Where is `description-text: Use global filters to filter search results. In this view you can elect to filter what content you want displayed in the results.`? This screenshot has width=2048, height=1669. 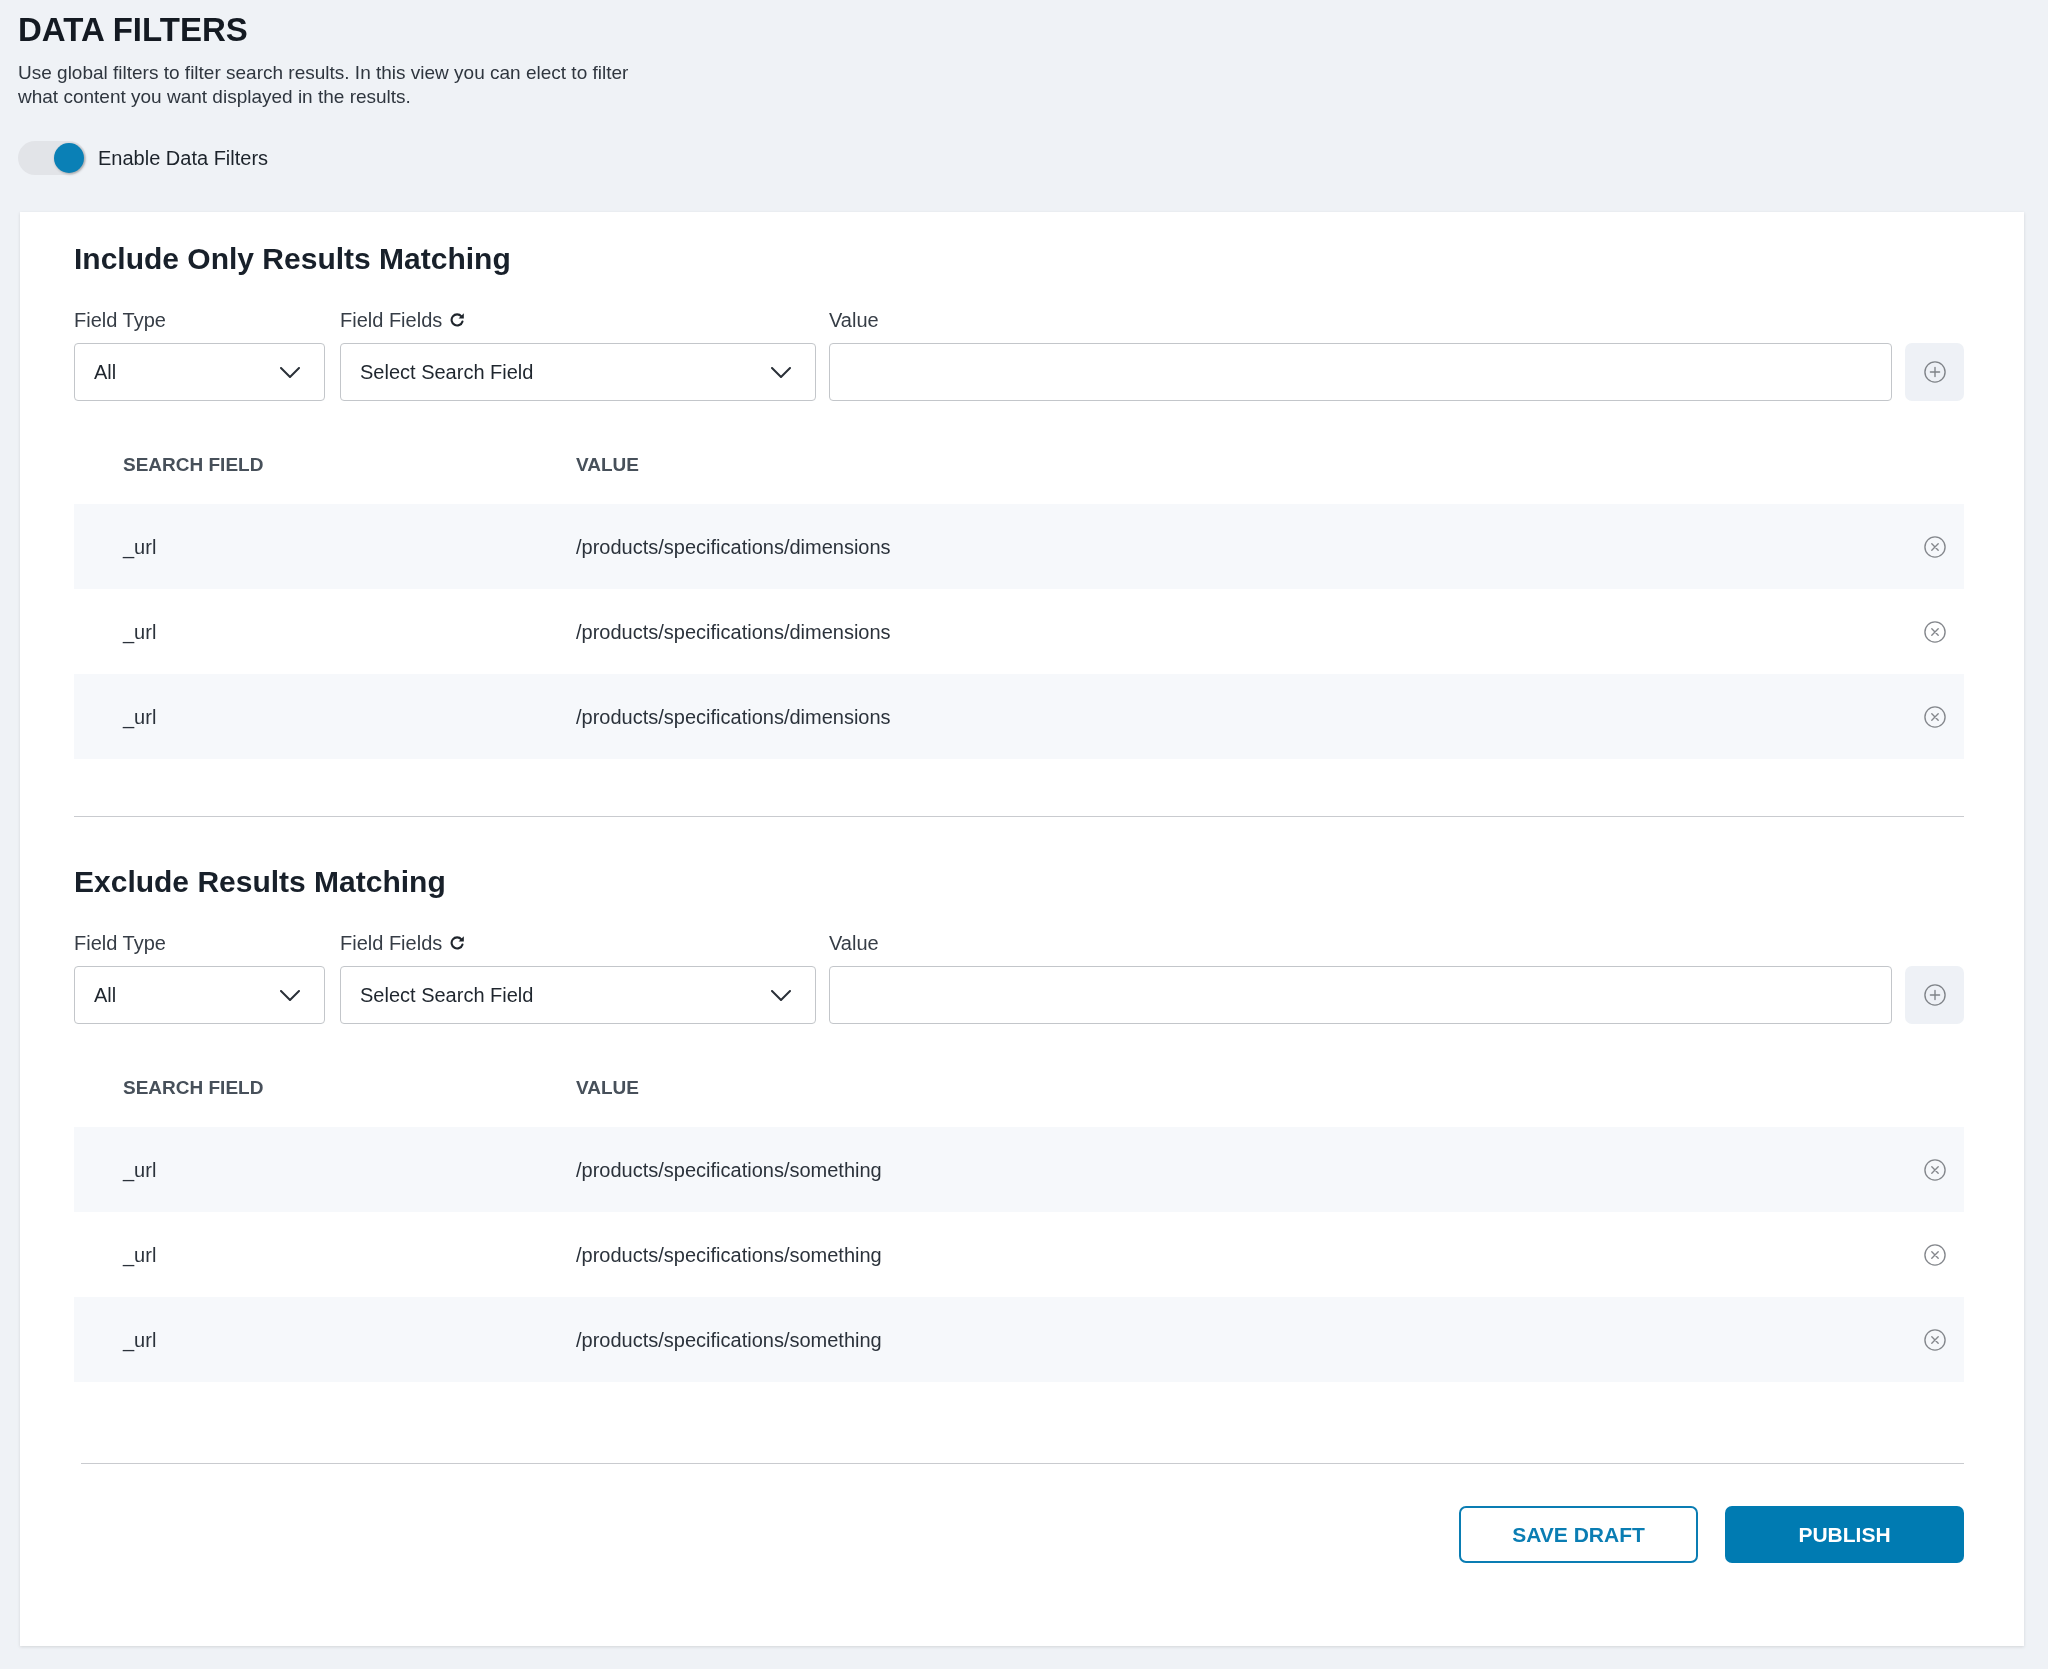 description-text: Use global filters to filter search results. In this view you can elect to filter what content you want displayed in the results. is located at coordinates (324, 85).